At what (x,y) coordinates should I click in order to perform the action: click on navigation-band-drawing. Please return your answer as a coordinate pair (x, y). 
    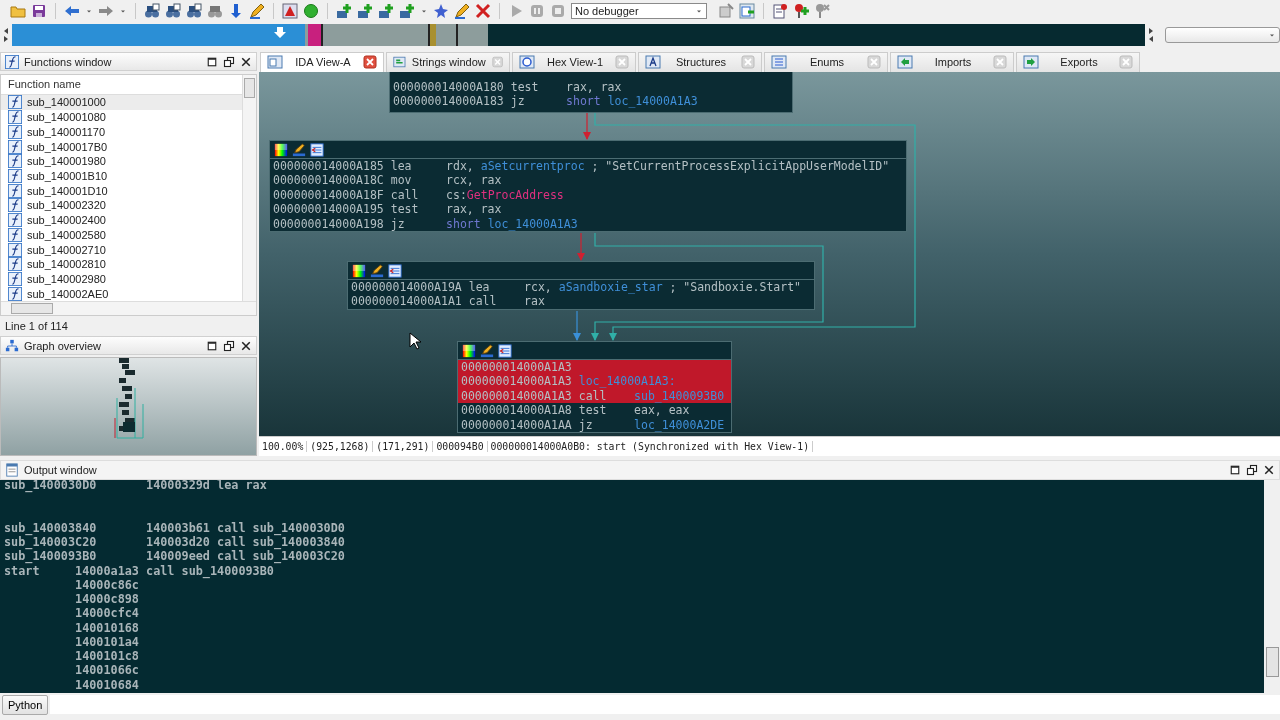
    Looking at the image, I should click on (578, 35).